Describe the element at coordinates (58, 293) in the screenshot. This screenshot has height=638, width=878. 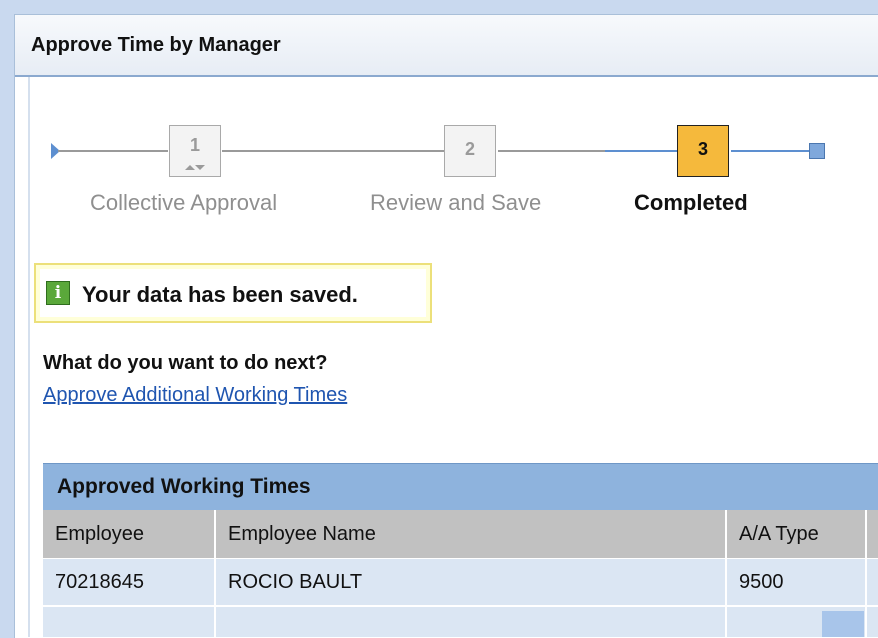
I see `info-icon: i` at that location.